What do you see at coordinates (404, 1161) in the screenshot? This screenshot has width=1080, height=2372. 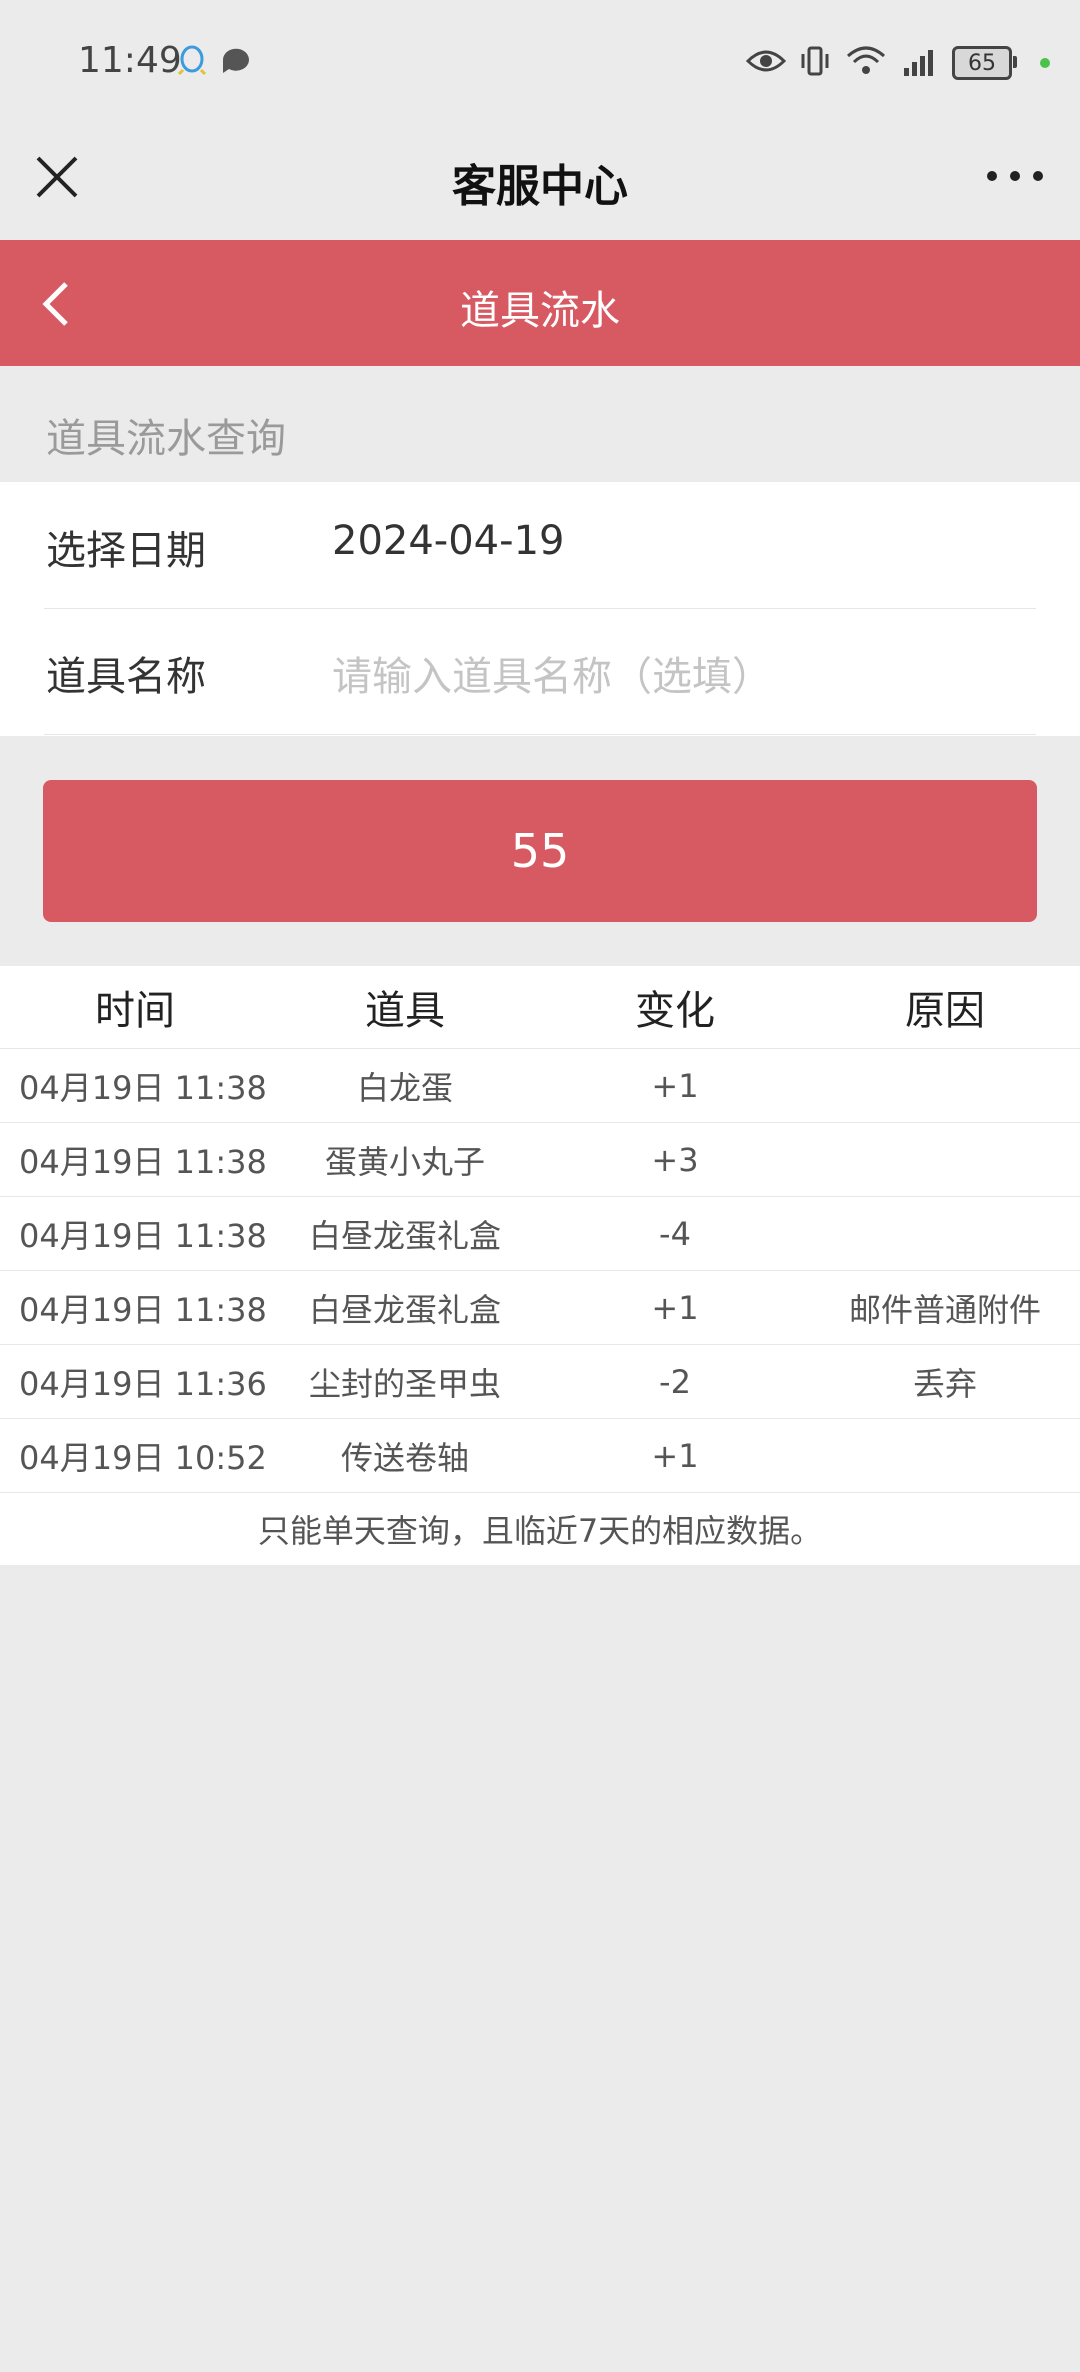 I see `cell-item: 蛋黄小丸子` at bounding box center [404, 1161].